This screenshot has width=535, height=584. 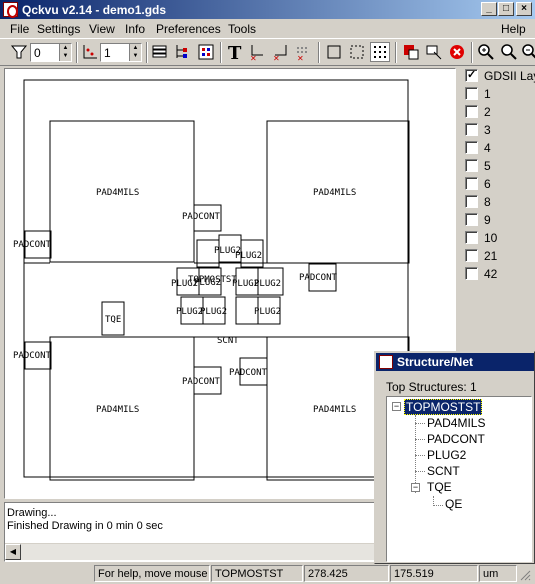 What do you see at coordinates (152, 573) in the screenshot?
I see `status-help: For help, move mouse t` at bounding box center [152, 573].